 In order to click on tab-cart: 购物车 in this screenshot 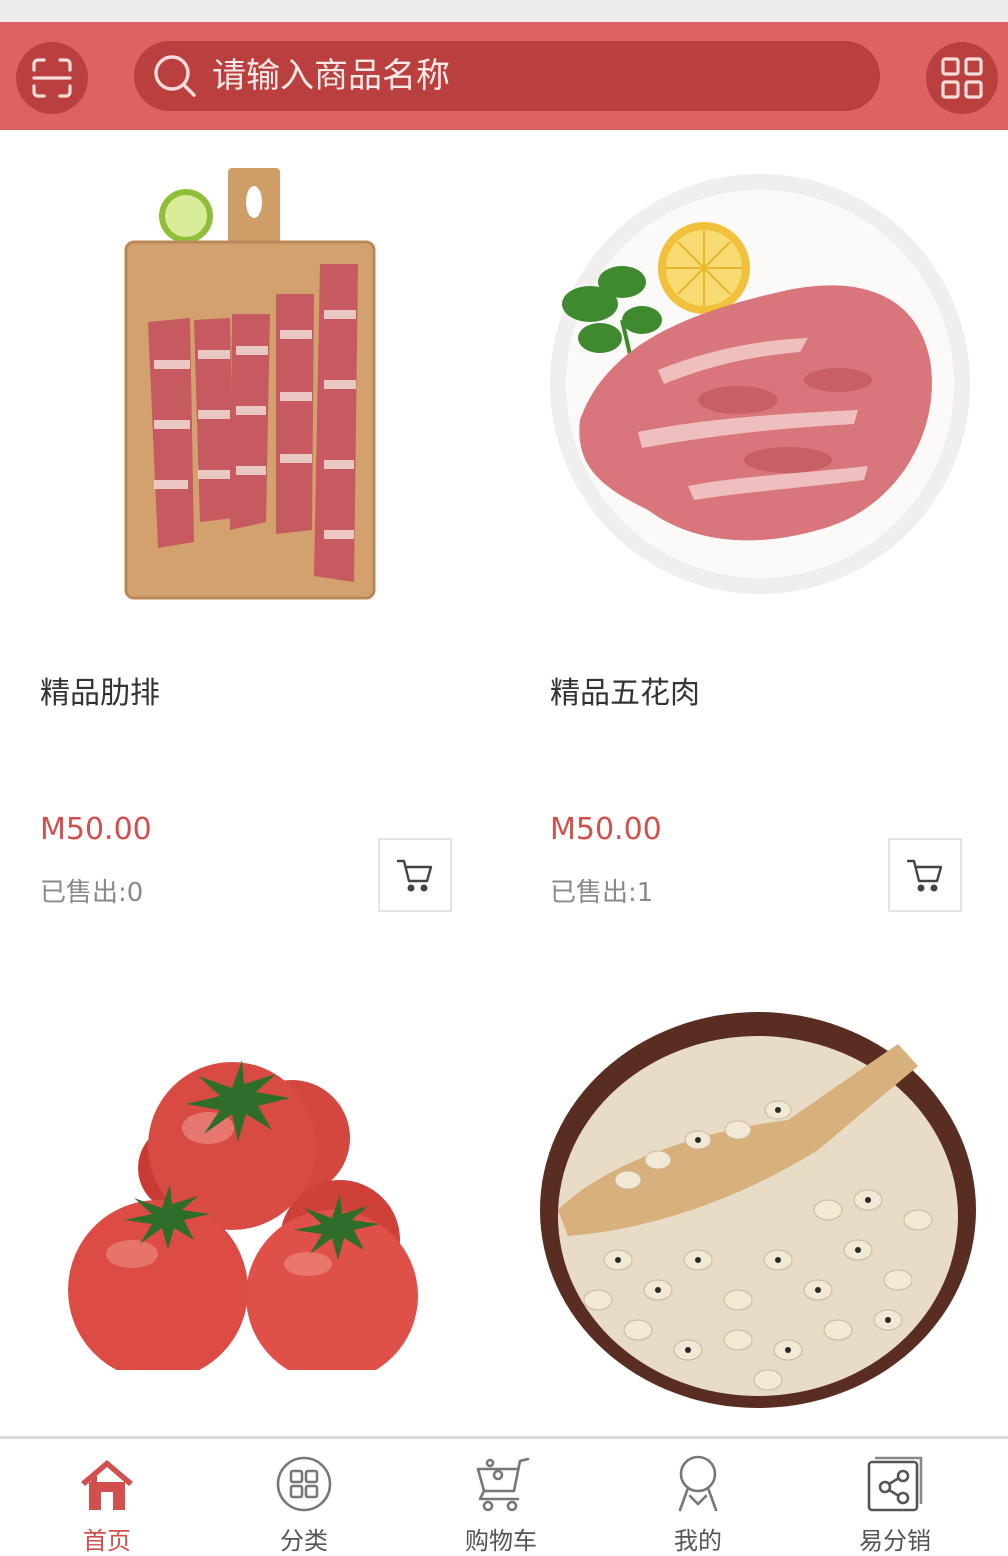, I will do `click(501, 1497)`.